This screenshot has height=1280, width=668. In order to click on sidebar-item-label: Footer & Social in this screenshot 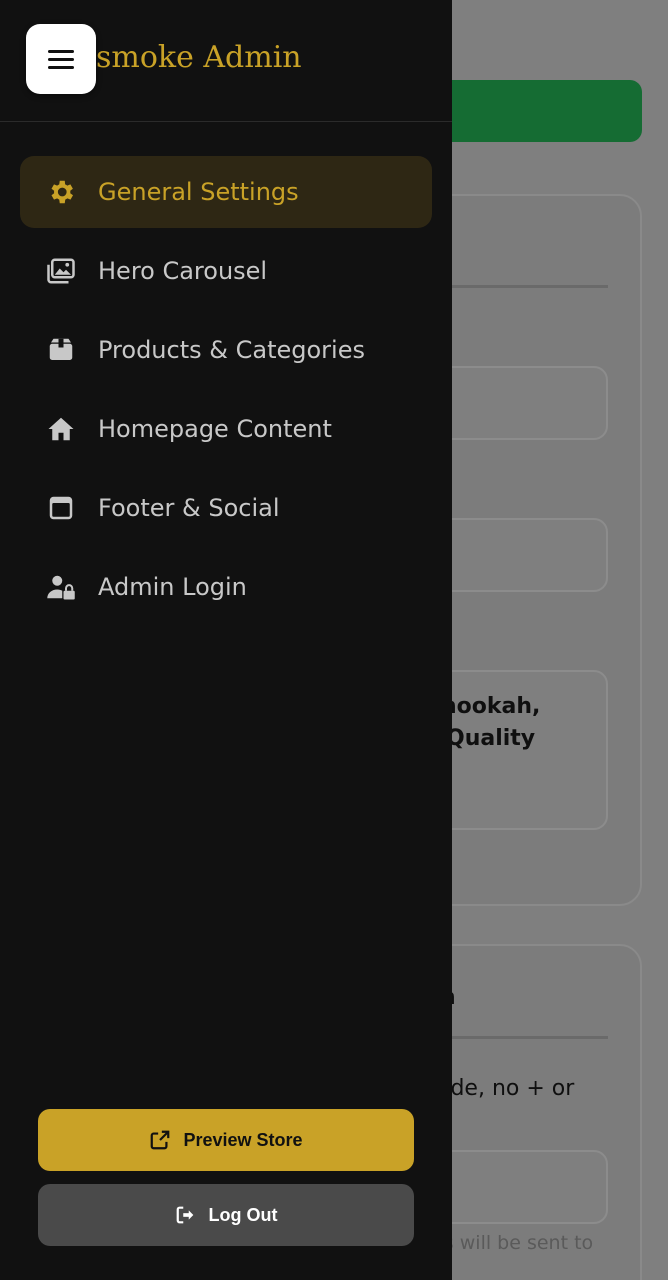, I will do `click(189, 508)`.